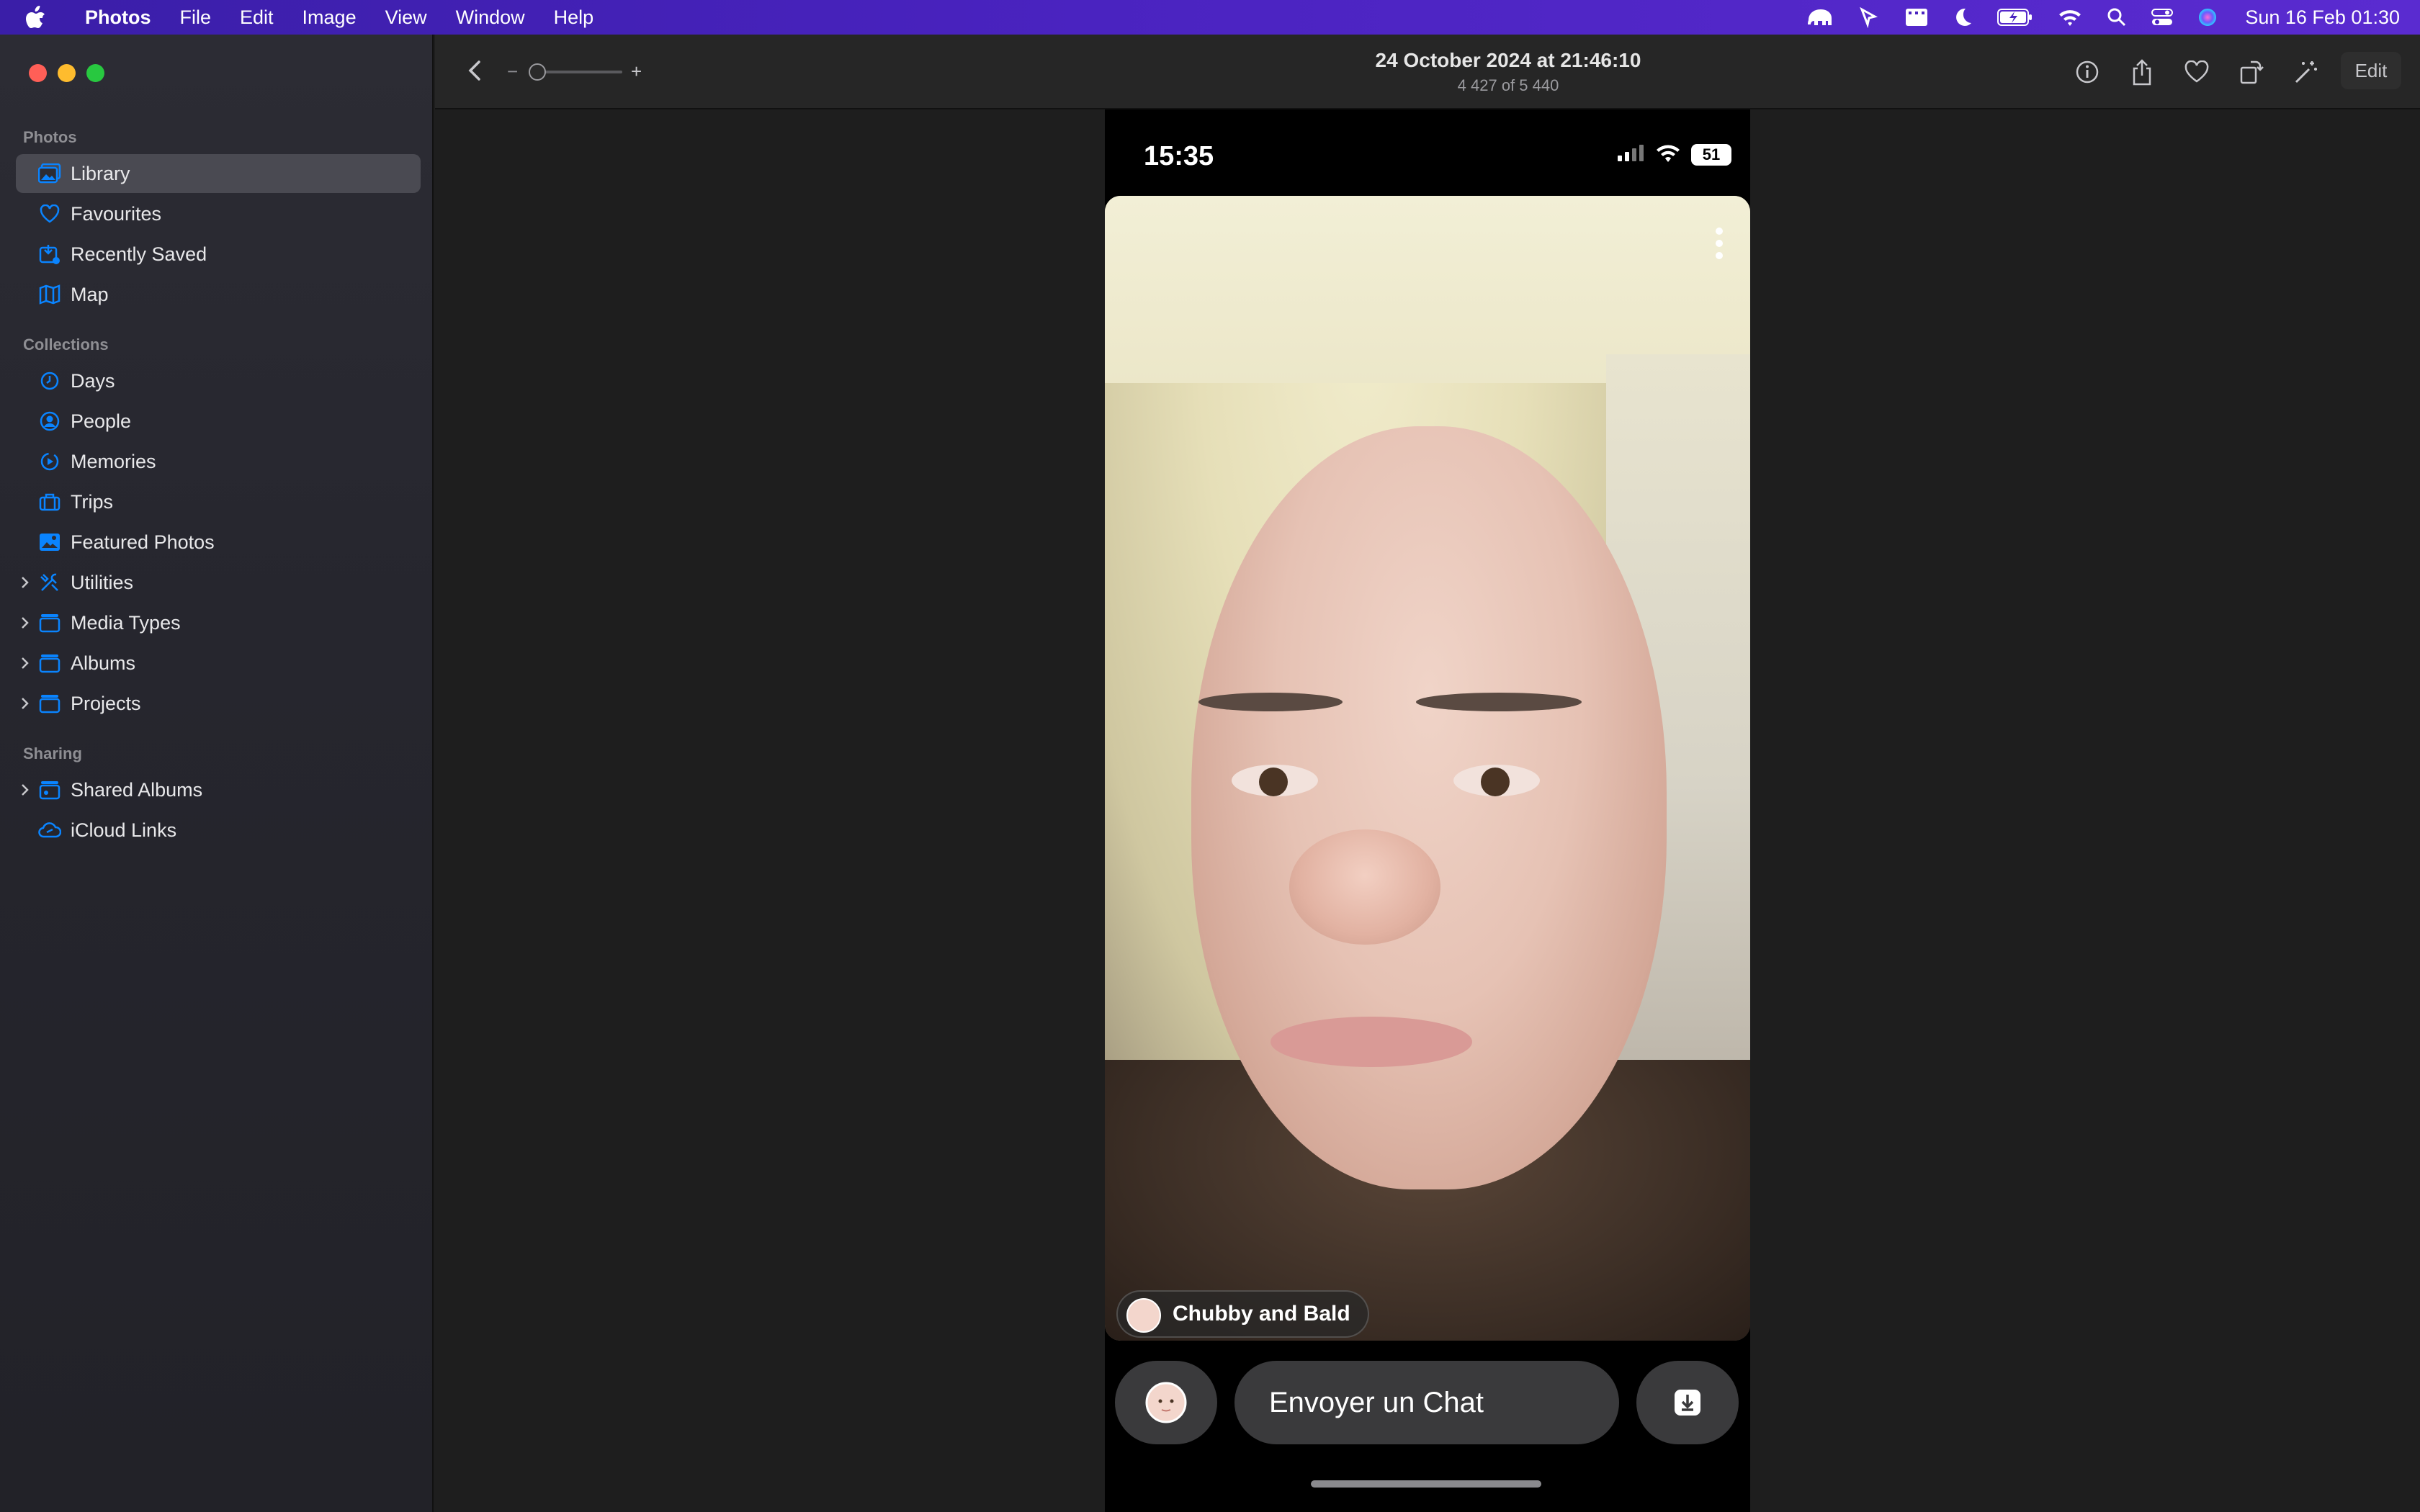 The width and height of the screenshot is (2420, 1512). Describe the element at coordinates (106, 703) in the screenshot. I see `sidebar-item-label: Projects` at that location.